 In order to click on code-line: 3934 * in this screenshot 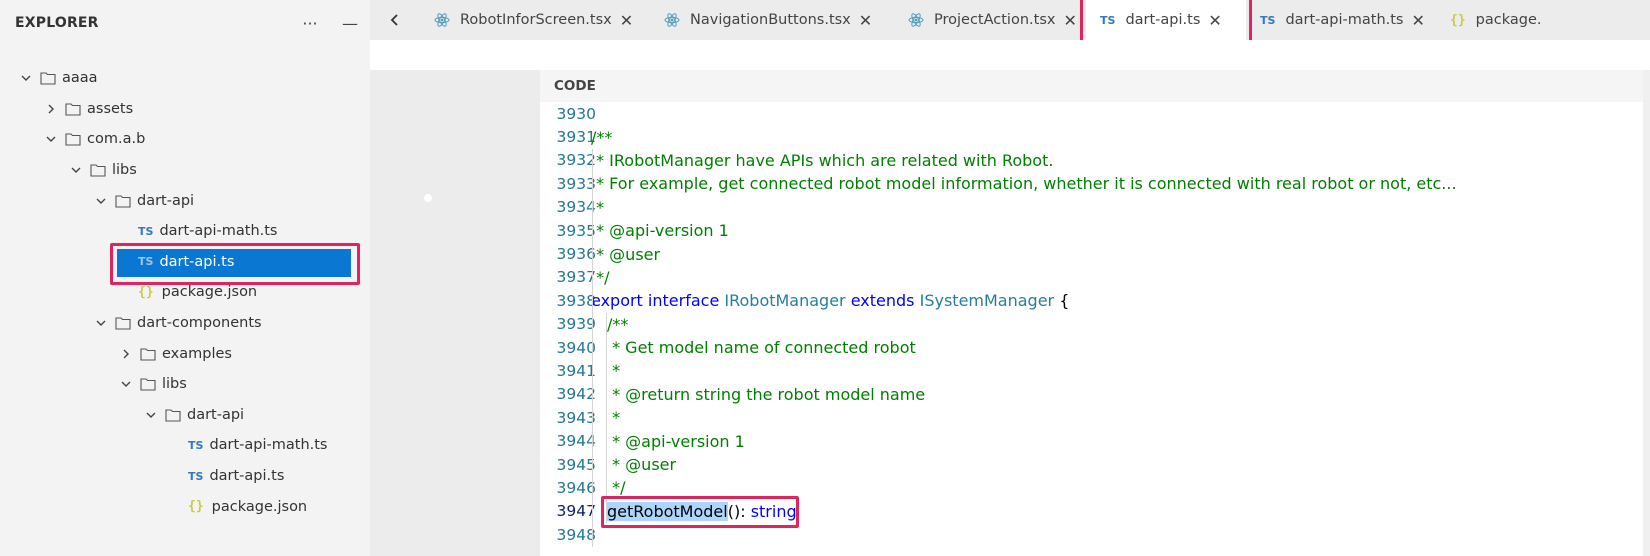, I will do `click(1091, 207)`.